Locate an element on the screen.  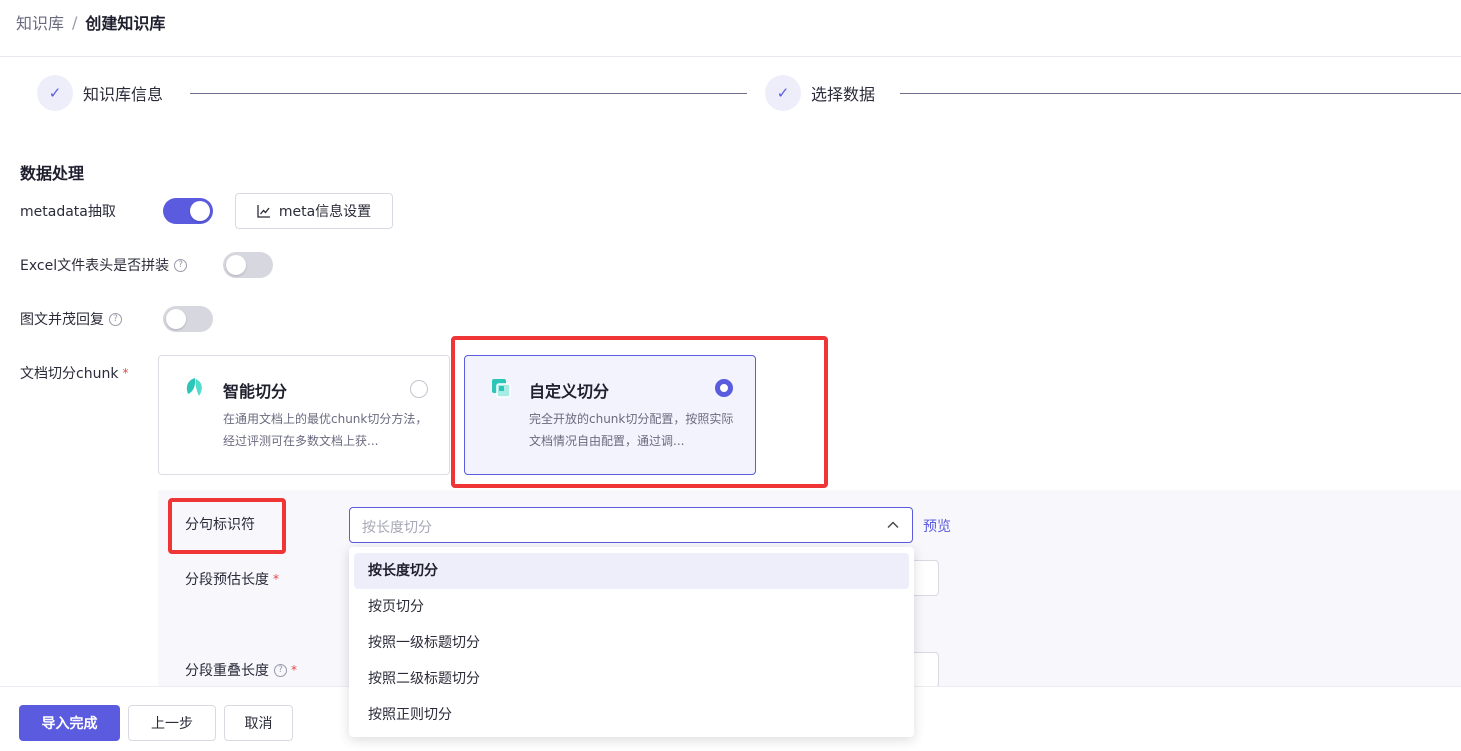
chunk-label-text: 文档切分chunk is located at coordinates (69, 374).